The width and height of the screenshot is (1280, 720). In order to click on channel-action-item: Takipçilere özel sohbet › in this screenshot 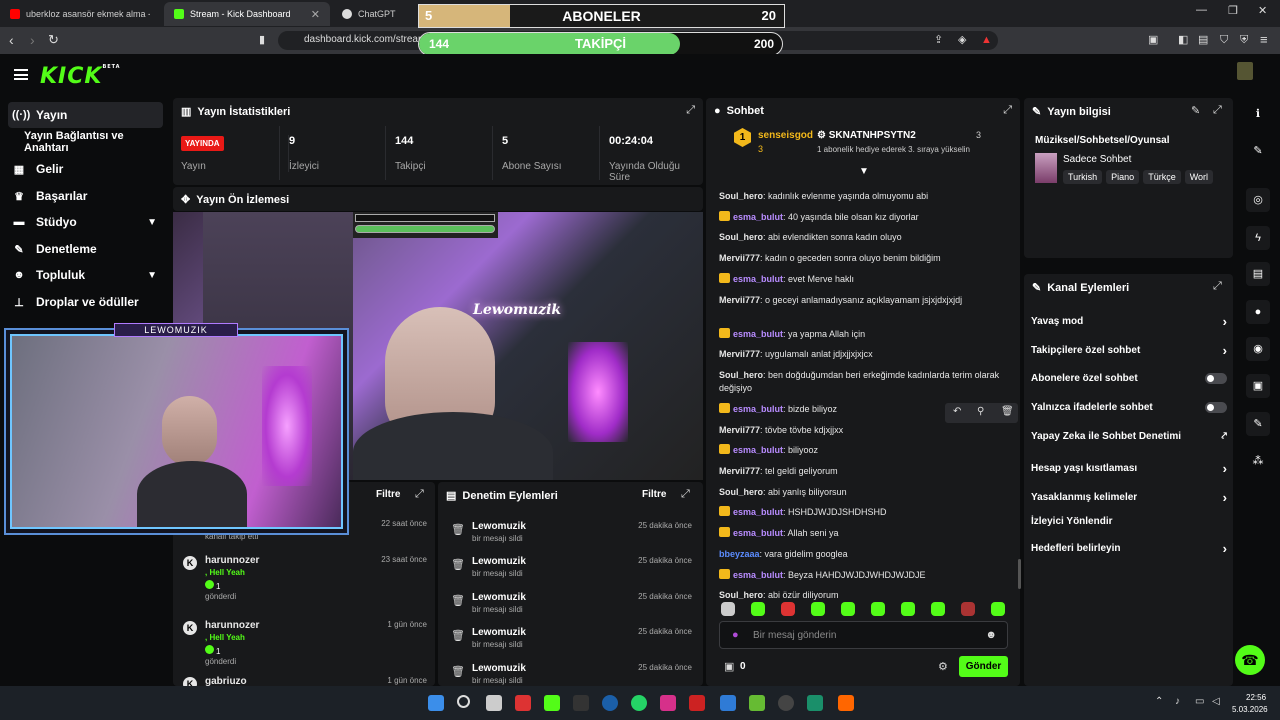, I will do `click(1129, 350)`.